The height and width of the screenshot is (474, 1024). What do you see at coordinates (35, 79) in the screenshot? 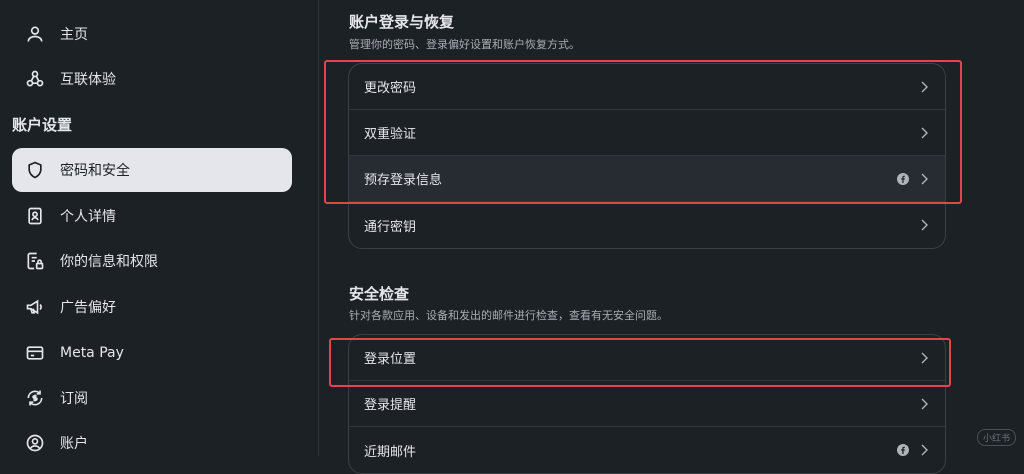
I see `connected-nodes-icon` at bounding box center [35, 79].